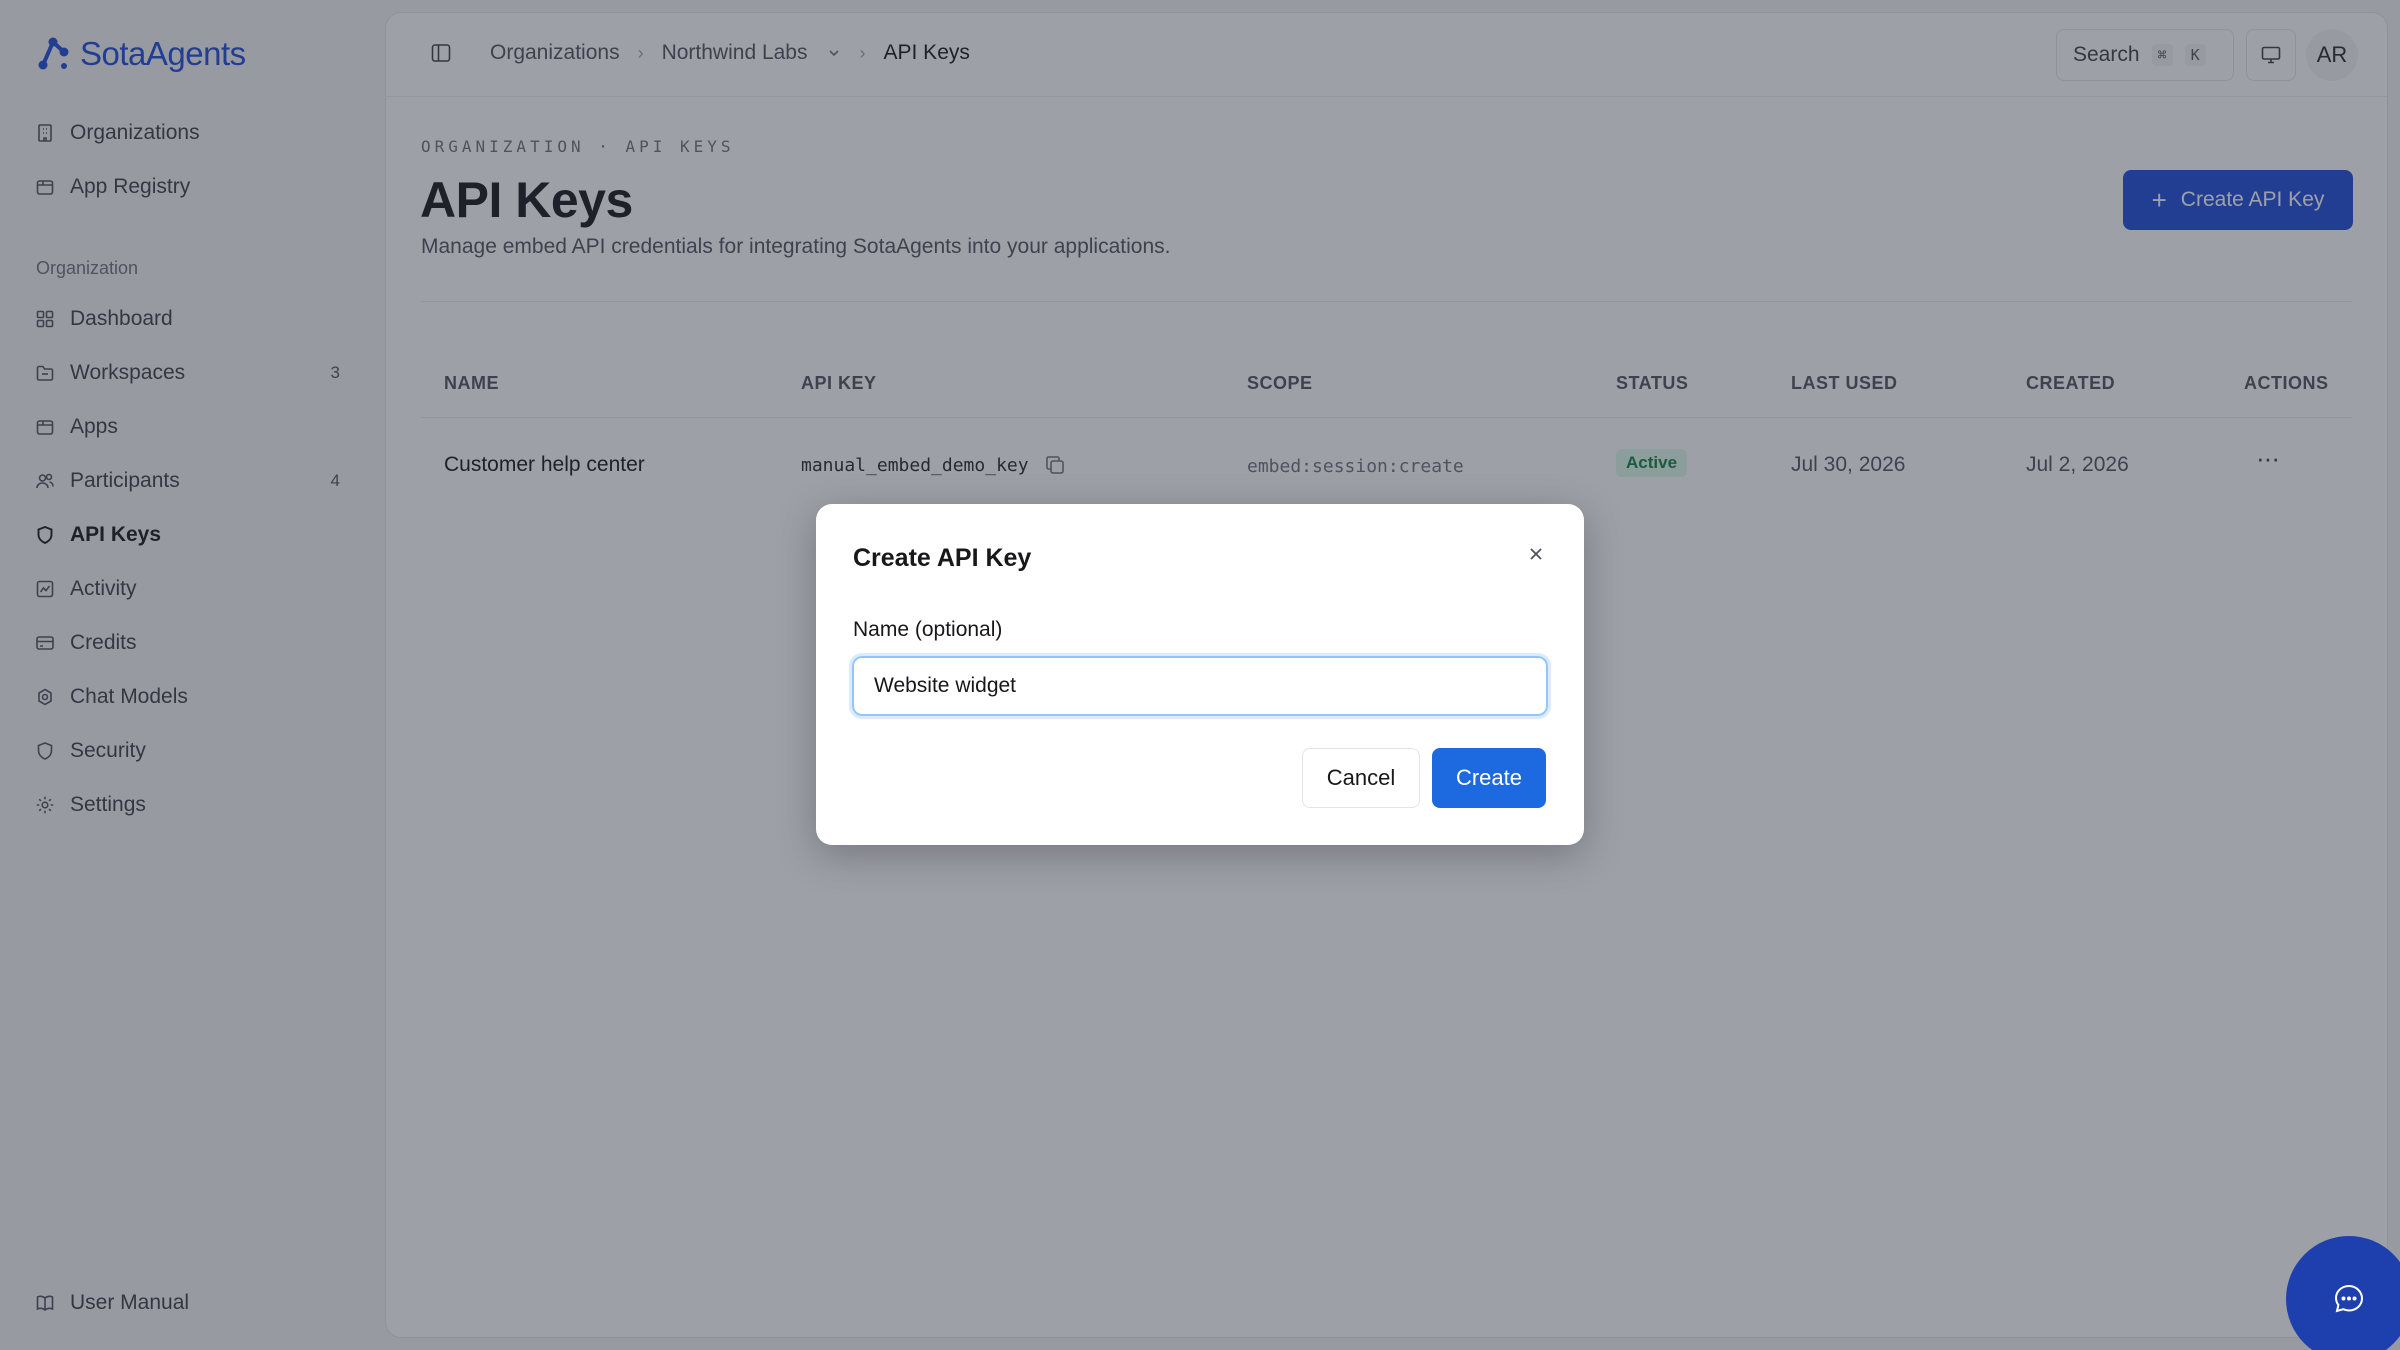 Image resolution: width=2400 pixels, height=1350 pixels. I want to click on chat-bubble-icon, so click(2349, 1299).